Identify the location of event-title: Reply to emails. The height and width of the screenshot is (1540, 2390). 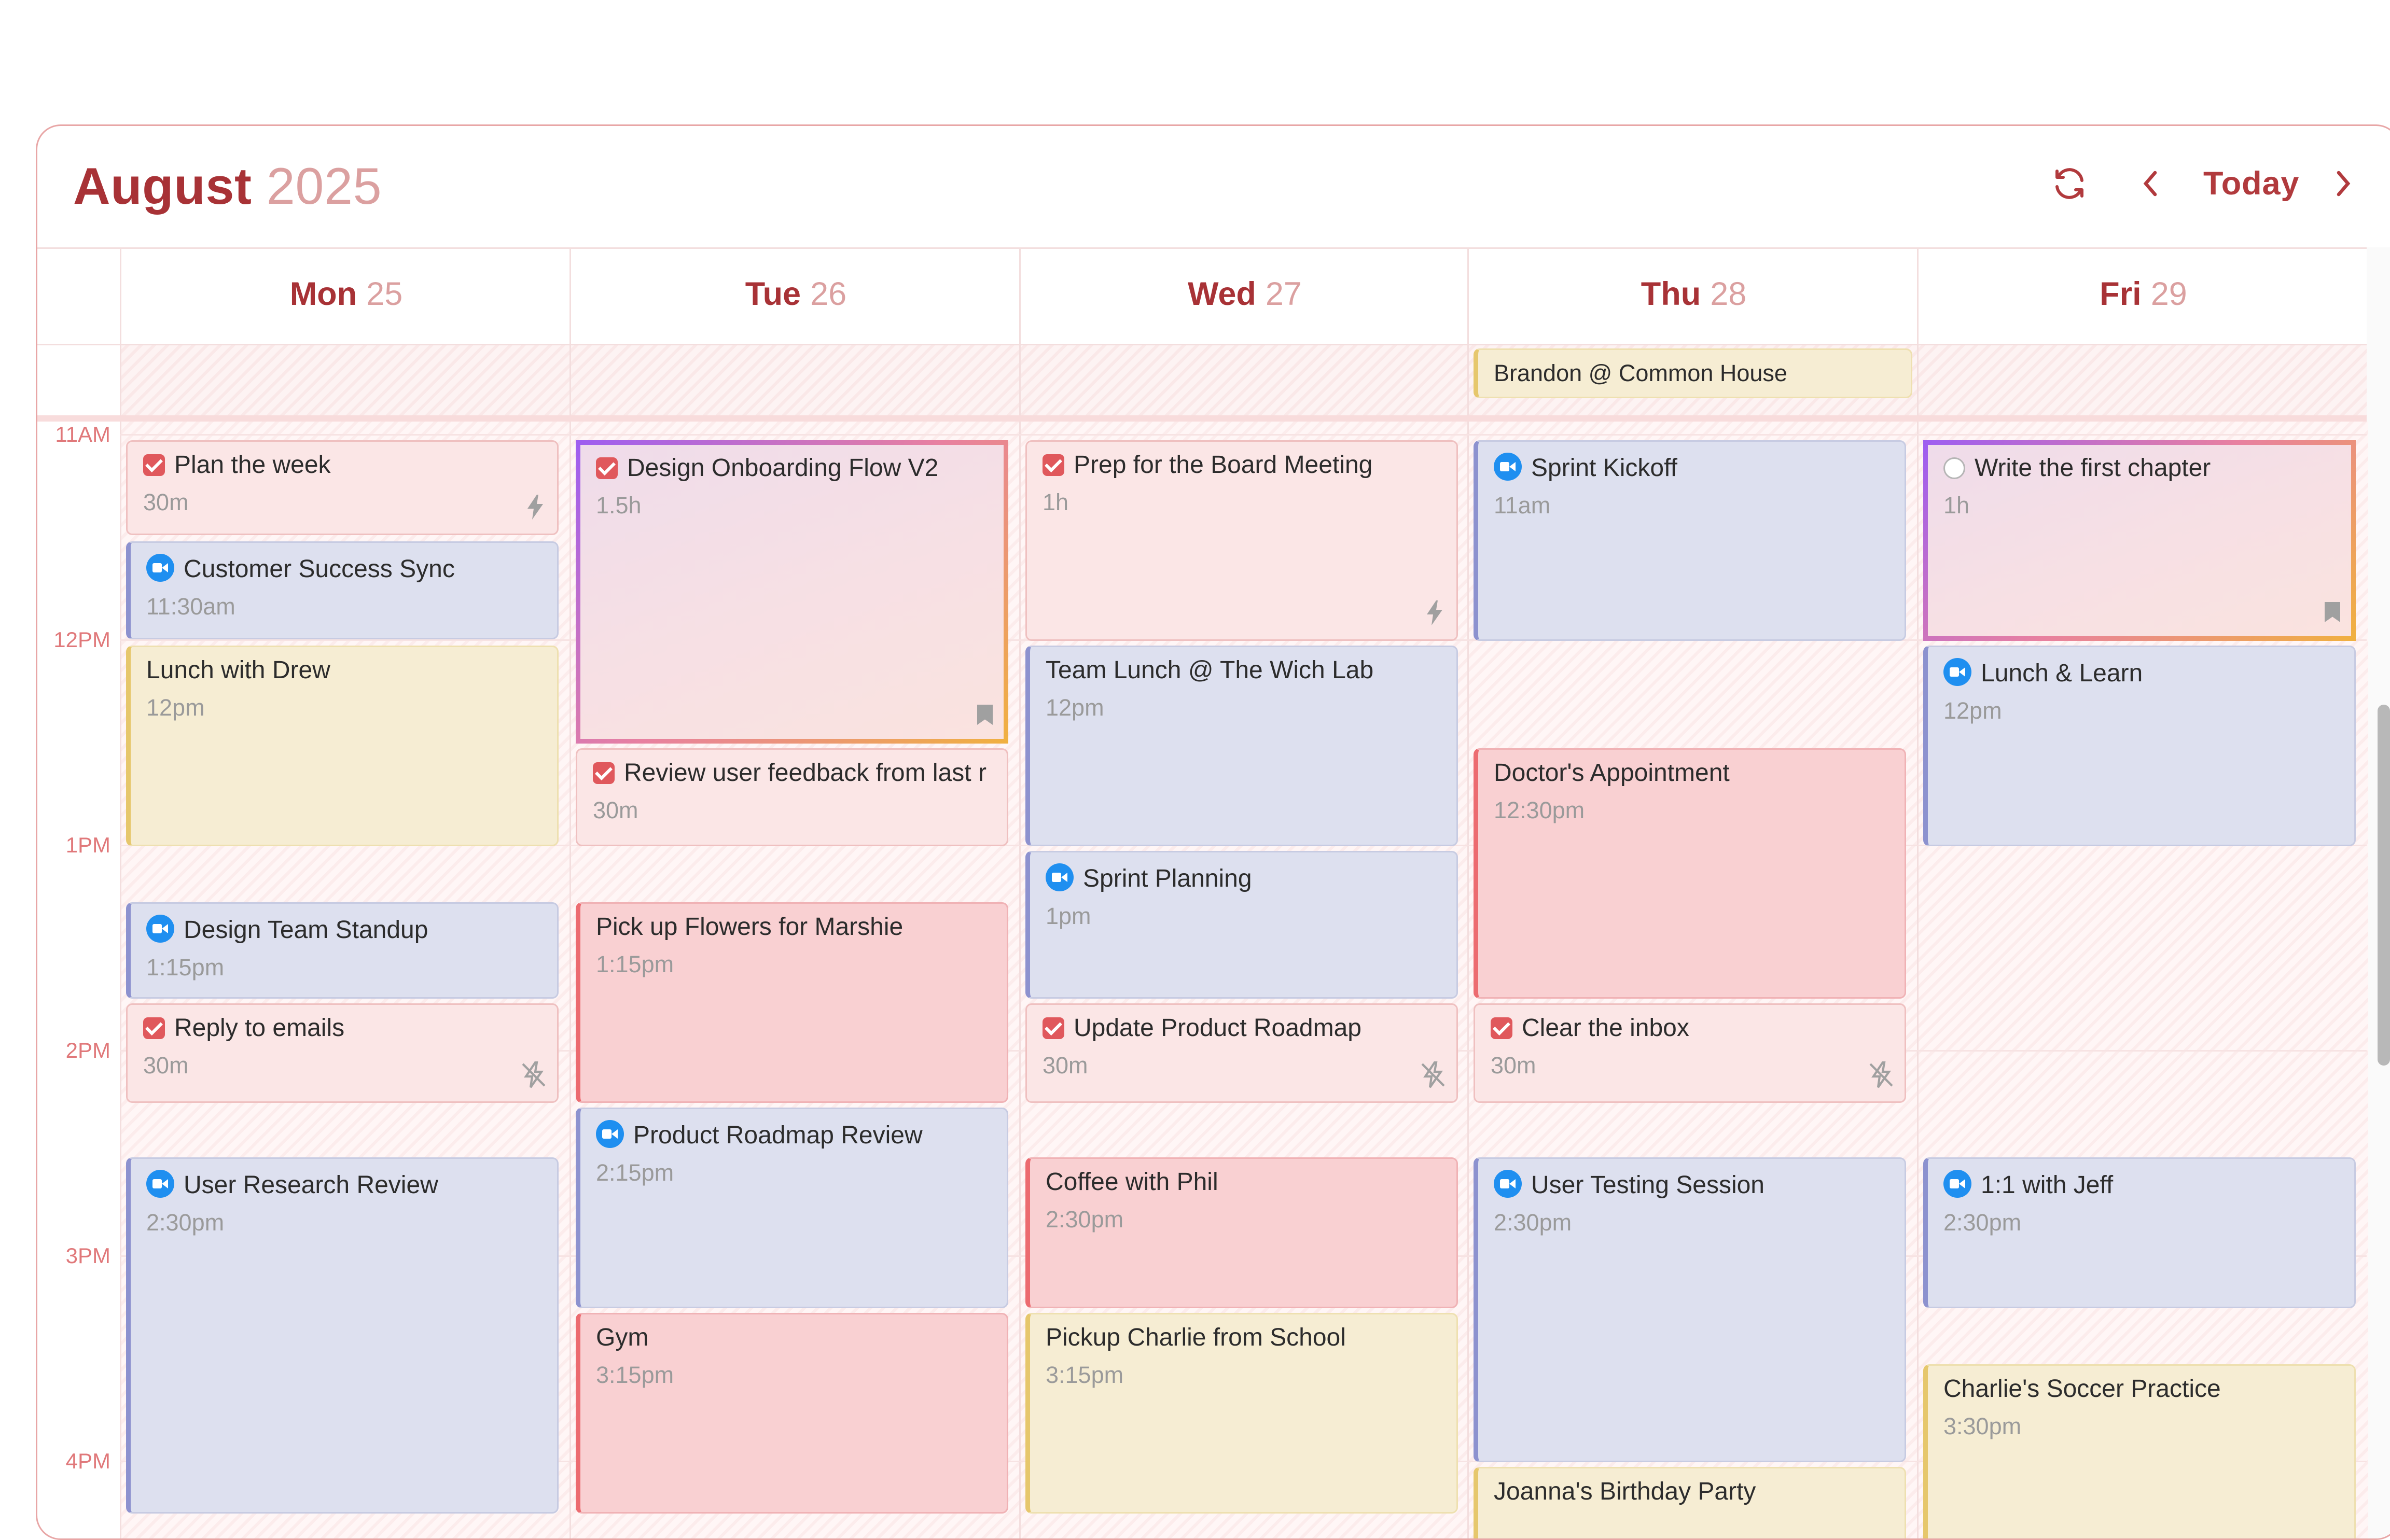
(259, 1029).